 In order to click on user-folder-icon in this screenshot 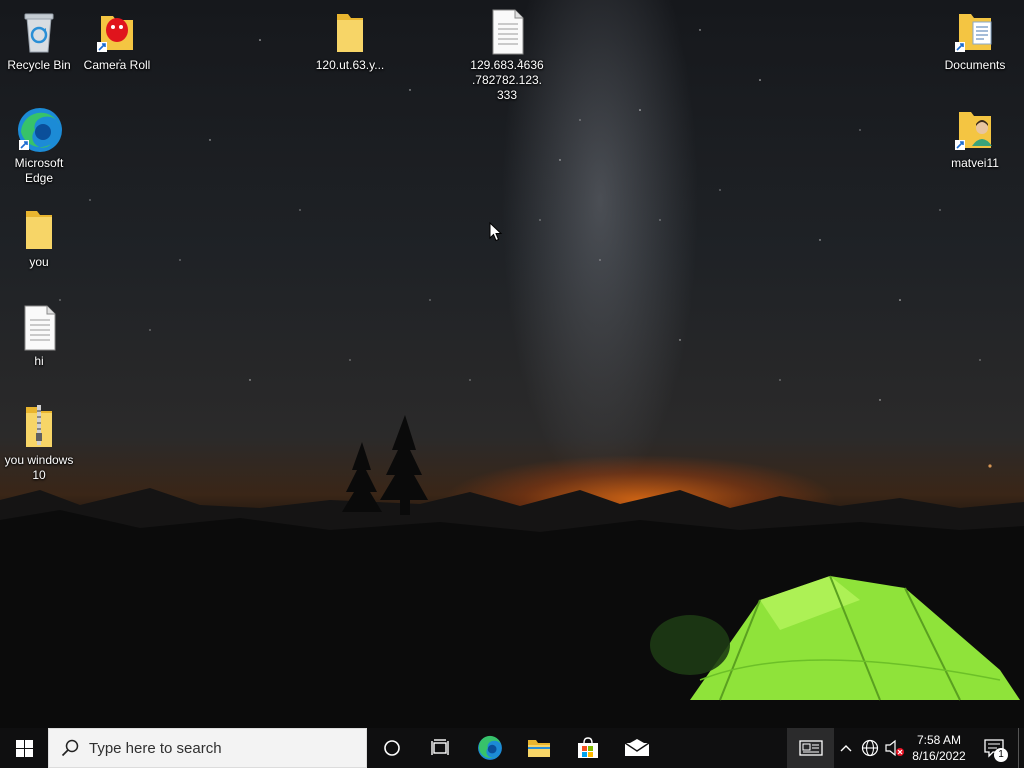, I will do `click(975, 130)`.